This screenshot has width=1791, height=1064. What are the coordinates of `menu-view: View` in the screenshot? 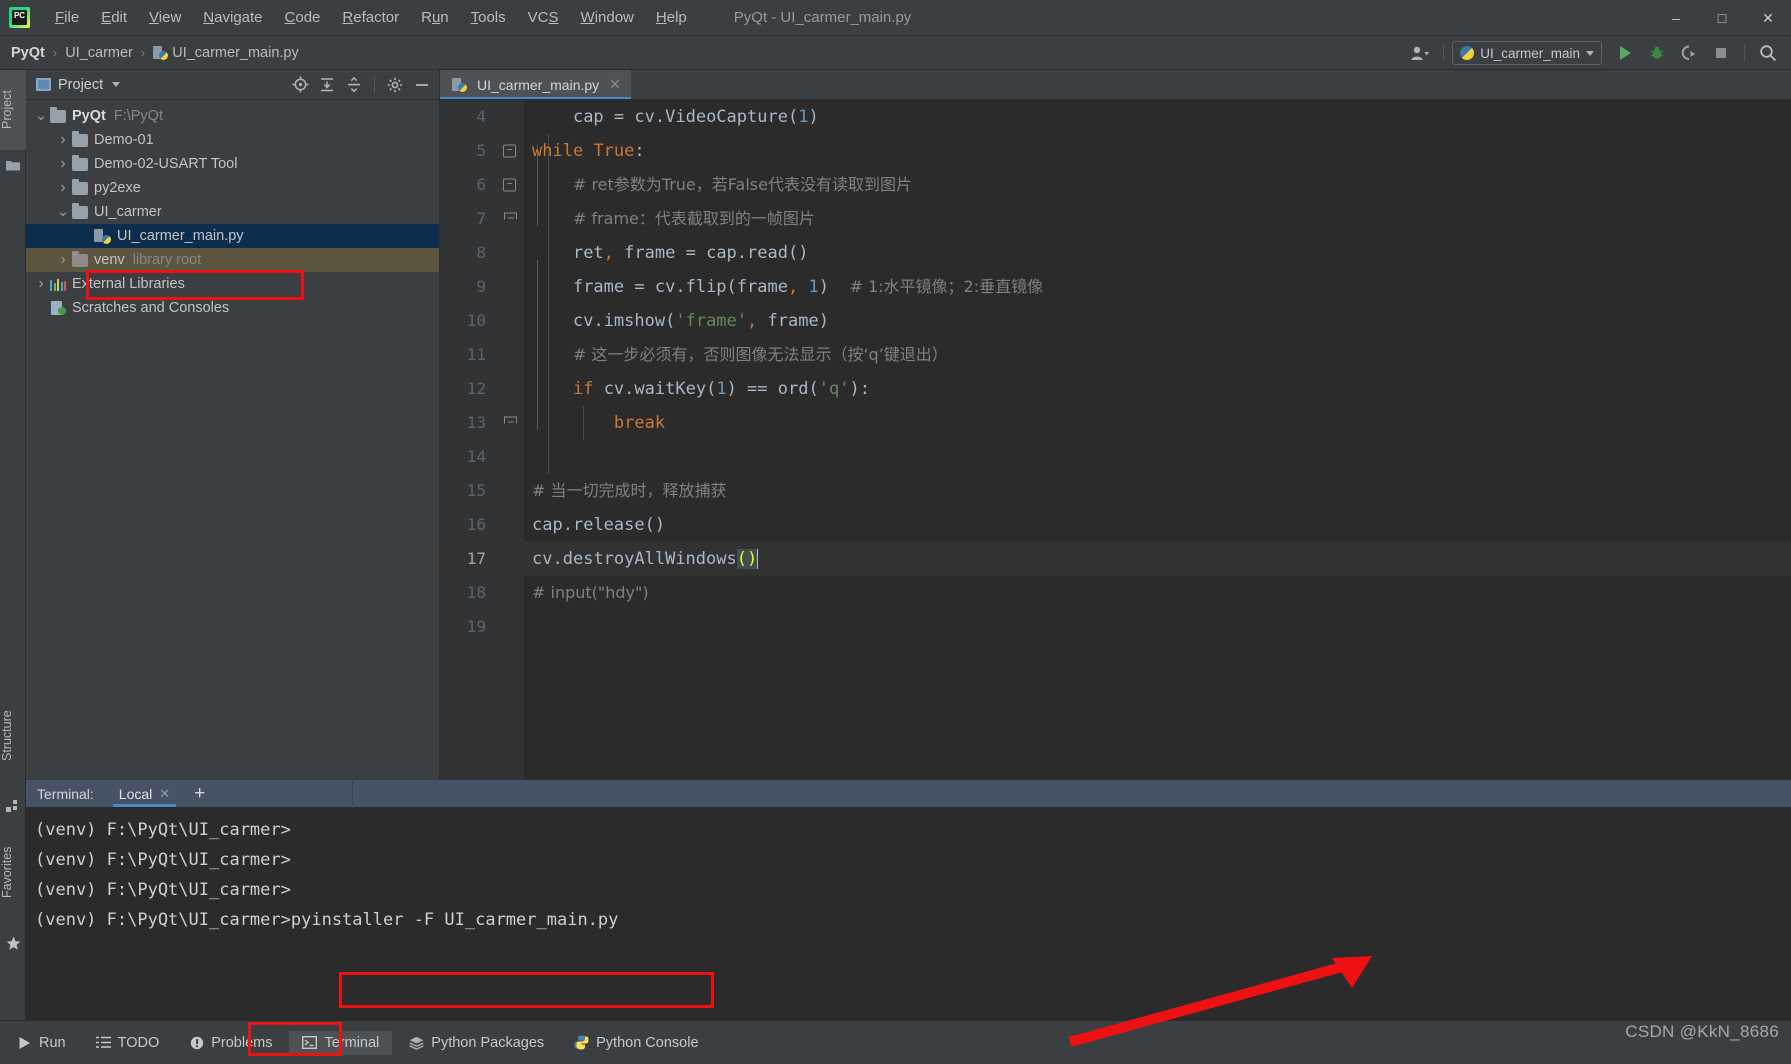 It's located at (165, 17).